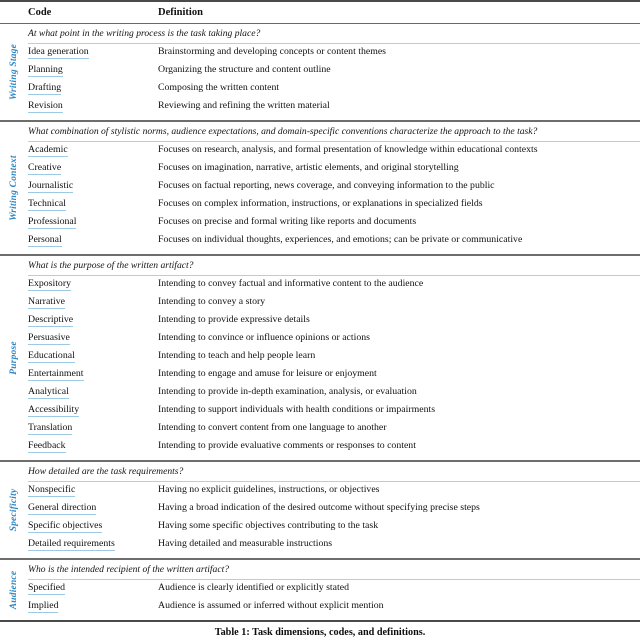 The image size is (640, 638). I want to click on row-code-link: Educational, so click(51, 357).